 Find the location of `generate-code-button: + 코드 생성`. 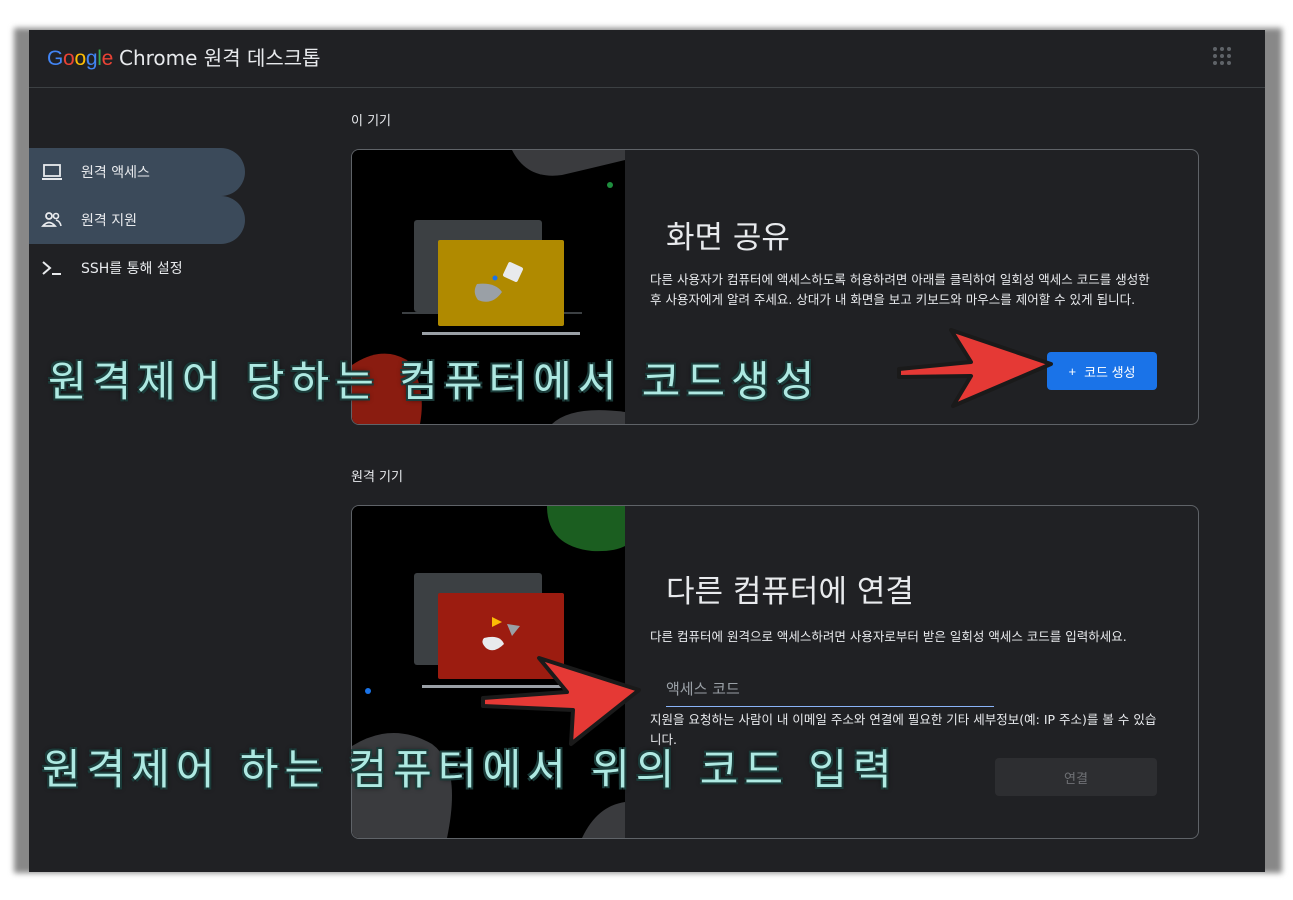

generate-code-button: + 코드 생성 is located at coordinates (1102, 371).